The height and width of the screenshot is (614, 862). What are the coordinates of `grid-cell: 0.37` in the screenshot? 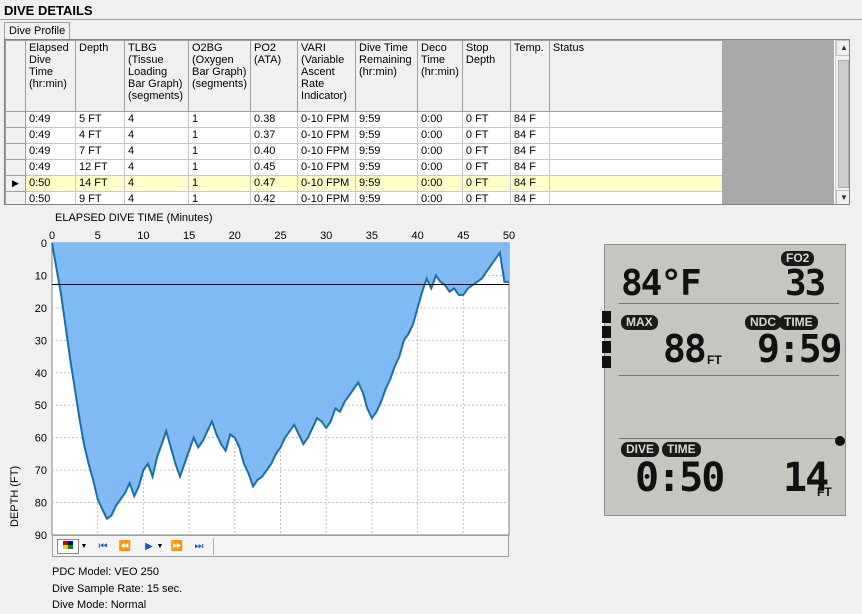 It's located at (274, 135).